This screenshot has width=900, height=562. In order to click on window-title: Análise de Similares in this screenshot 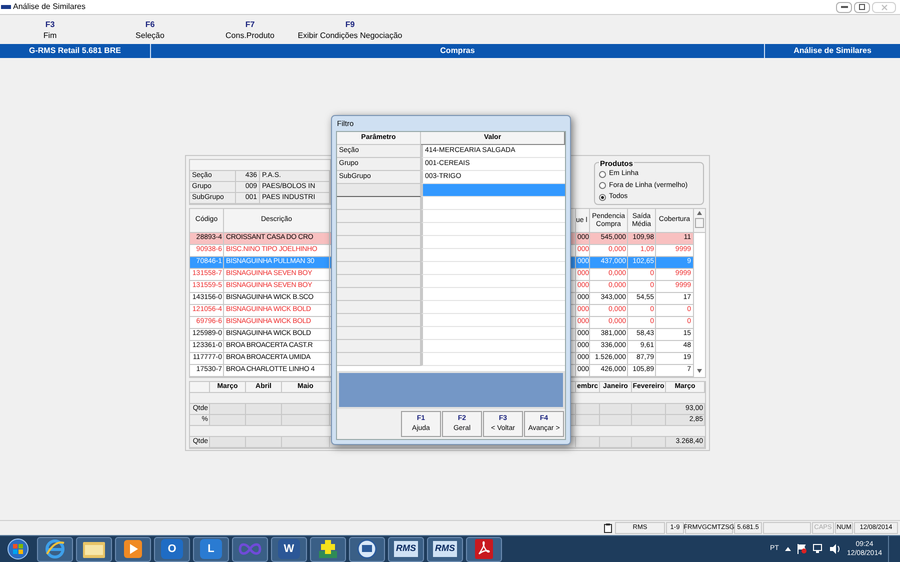, I will do `click(49, 7)`.